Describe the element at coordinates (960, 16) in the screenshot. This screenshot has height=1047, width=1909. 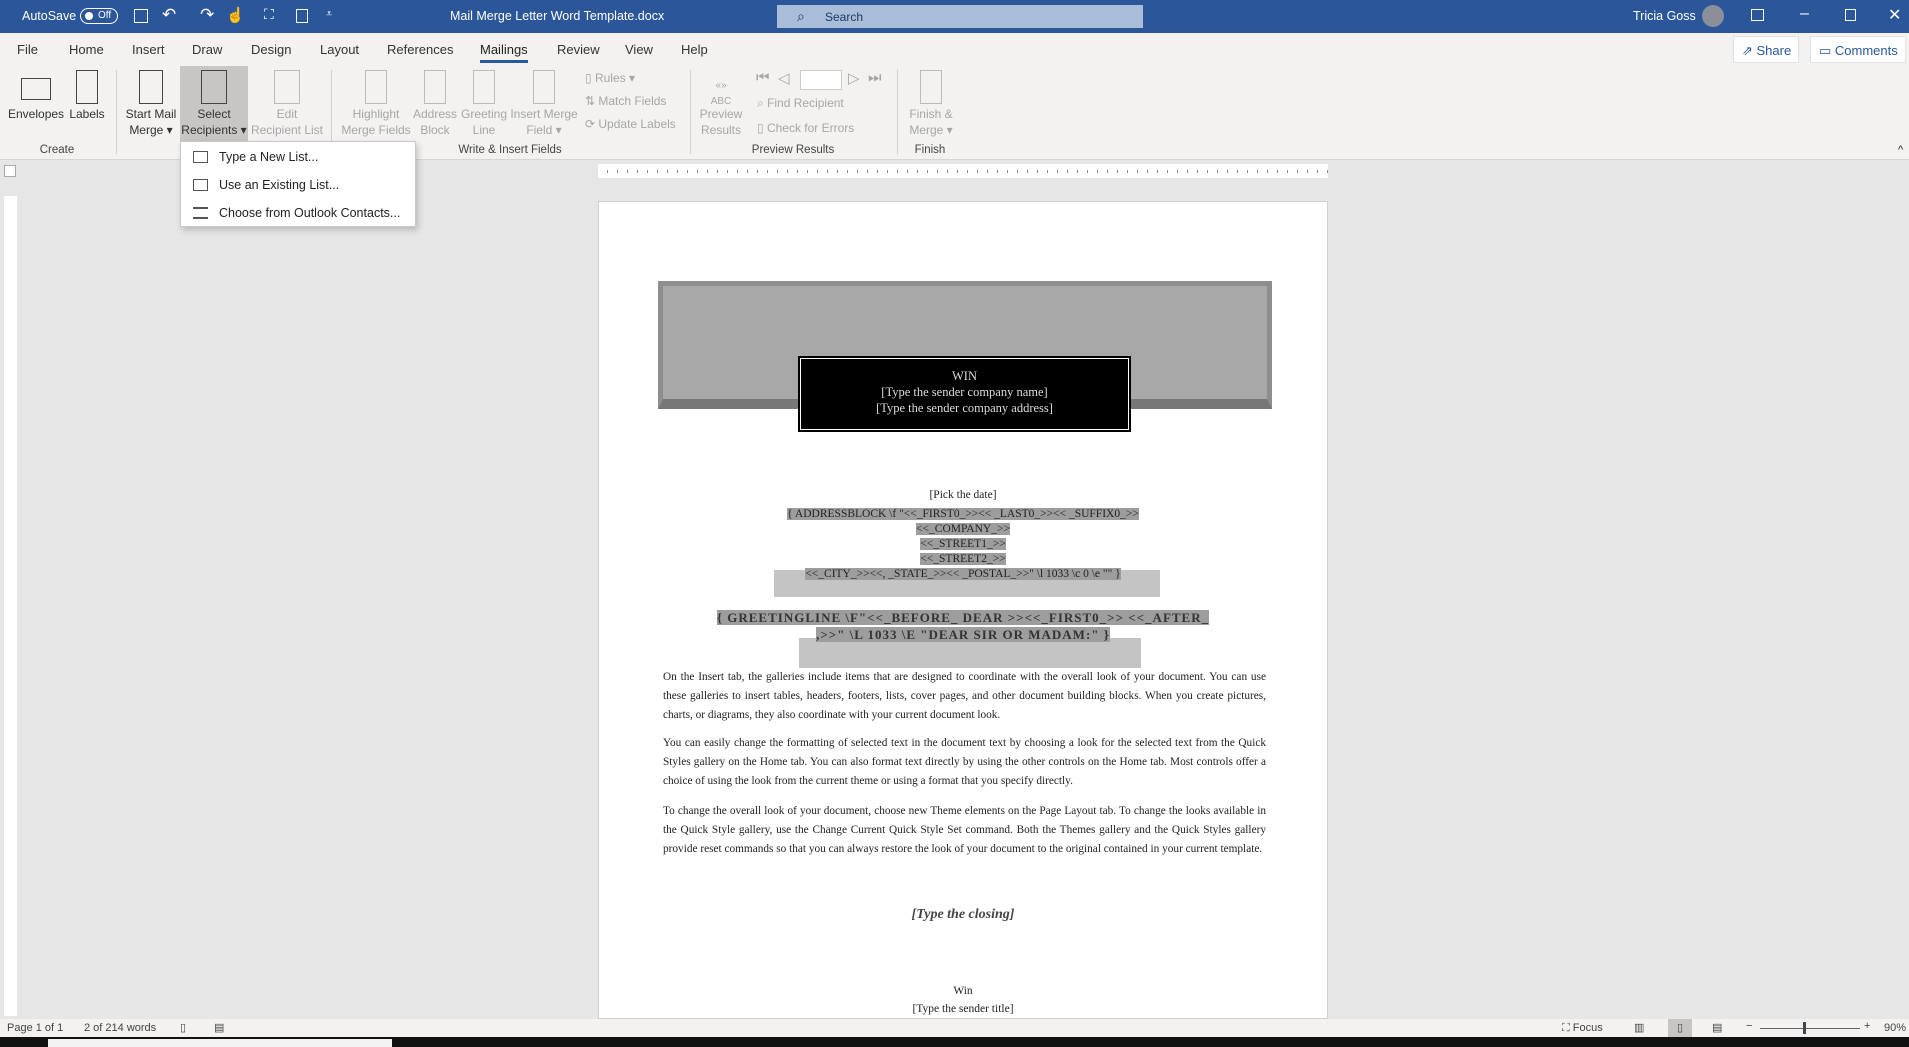
I see `search-input: ⌕ Search` at that location.